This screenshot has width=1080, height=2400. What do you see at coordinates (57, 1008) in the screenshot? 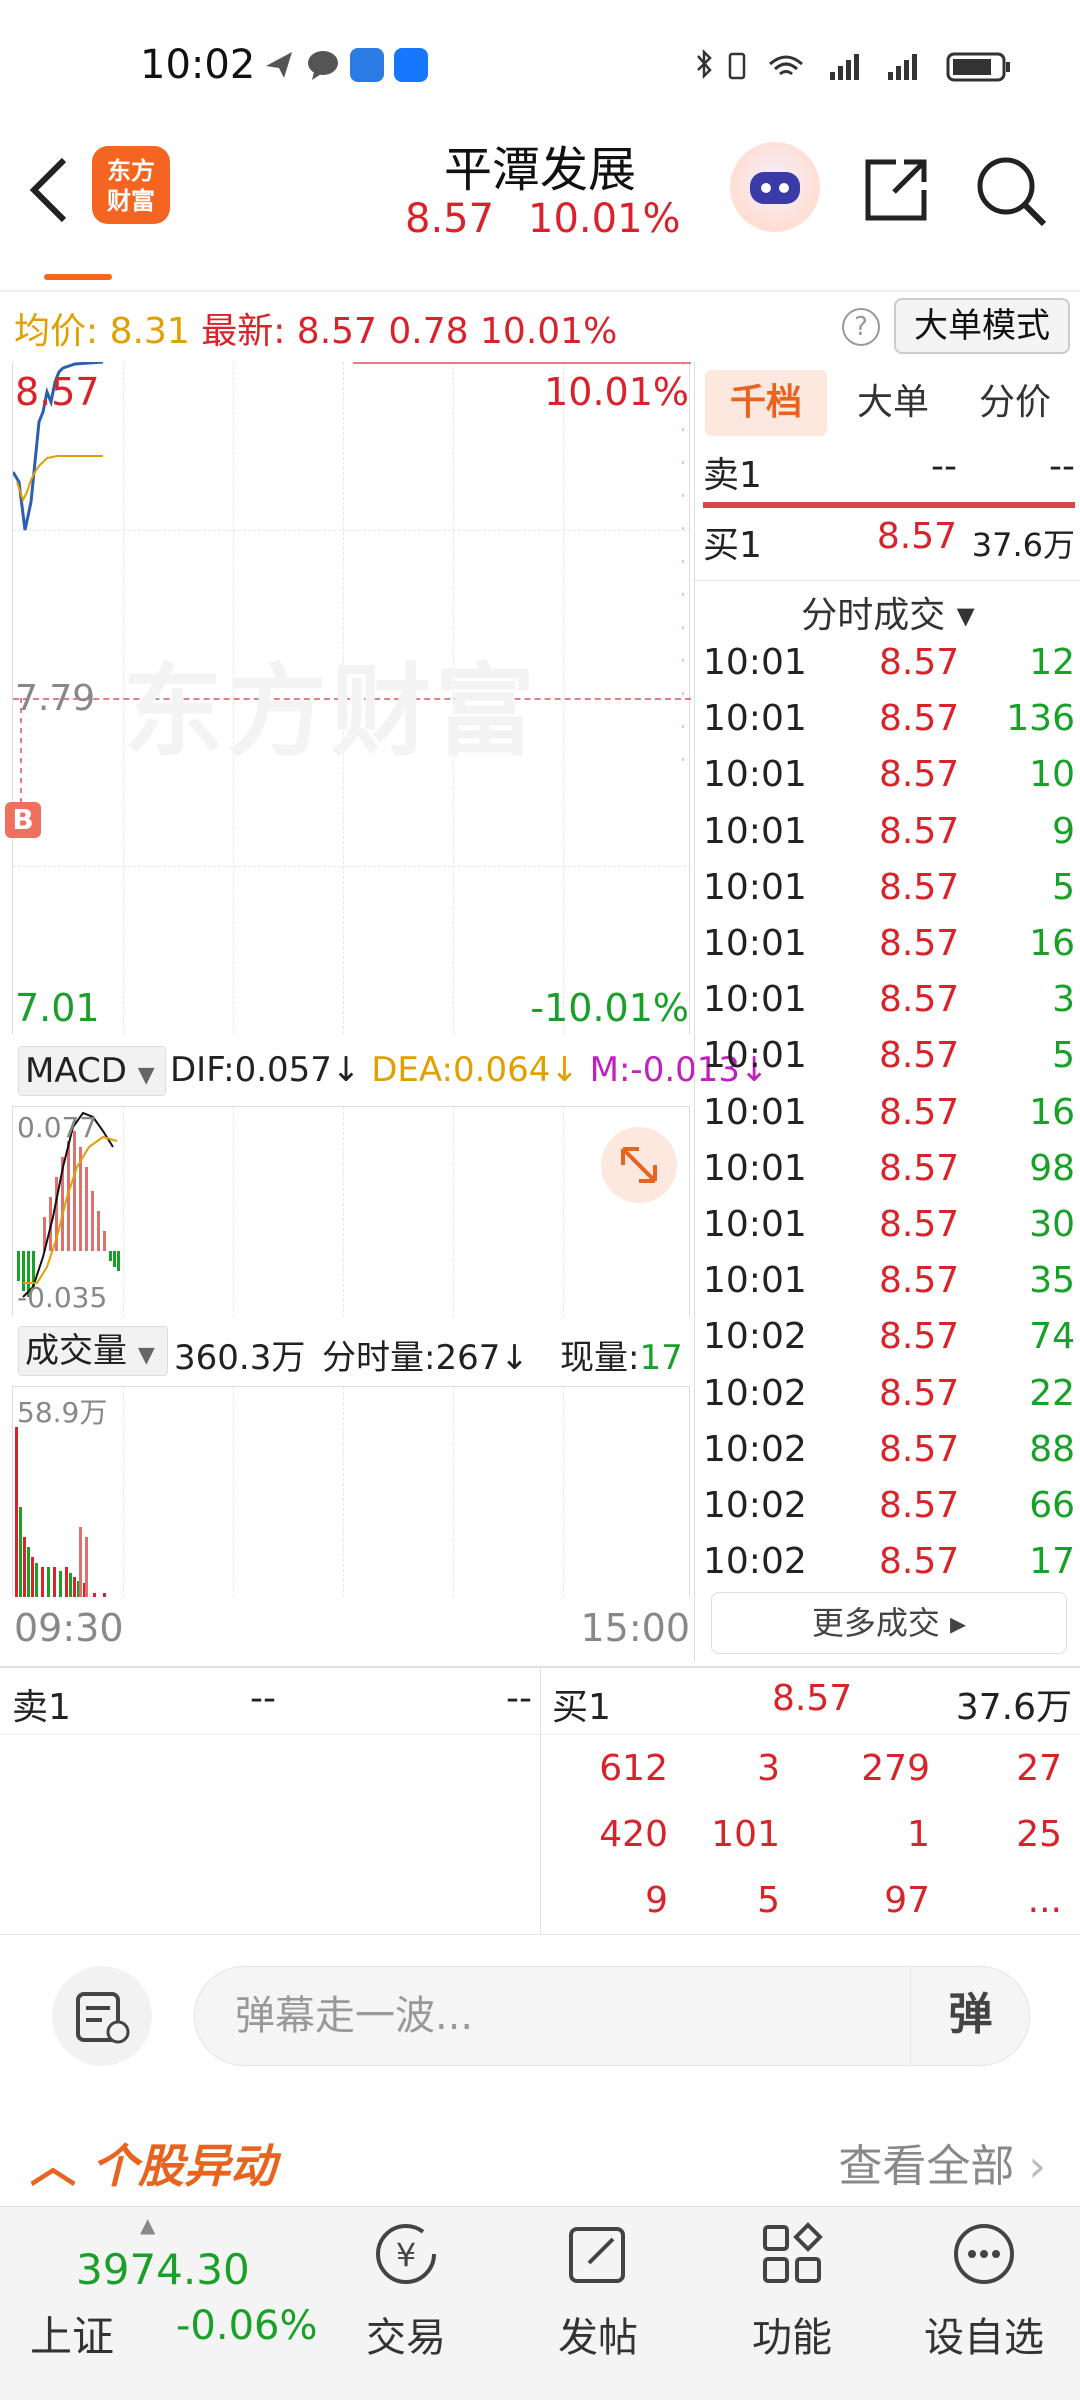
I see `price-low-label: 7.01` at bounding box center [57, 1008].